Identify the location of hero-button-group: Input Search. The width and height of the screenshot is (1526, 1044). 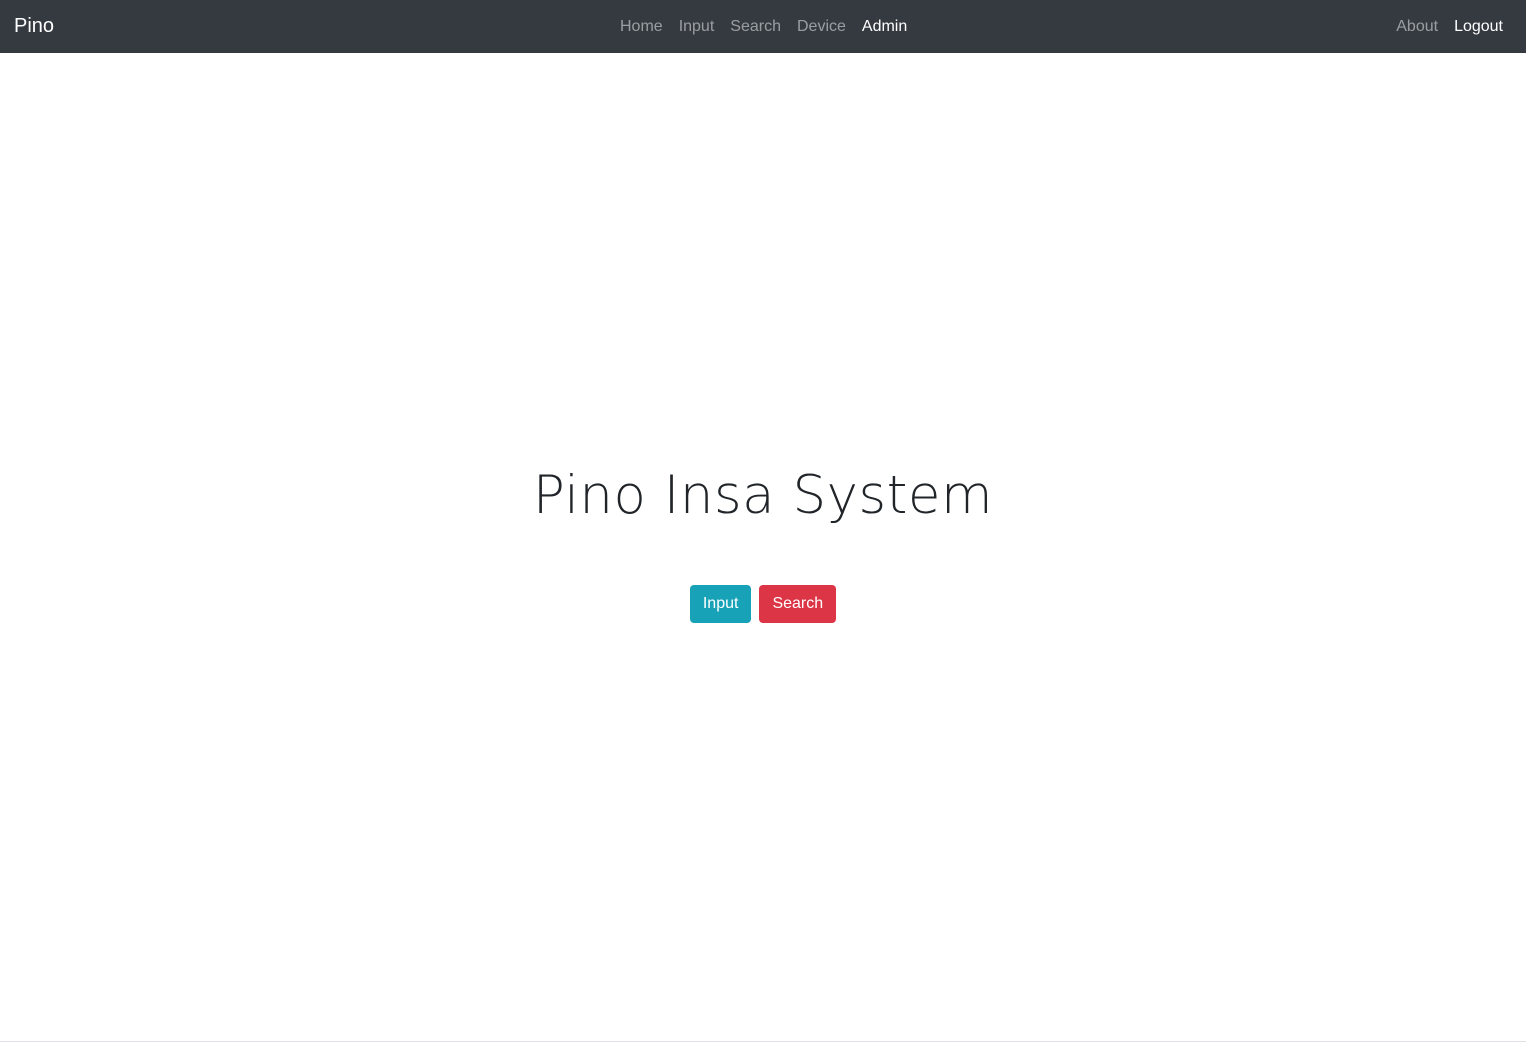
(763, 604).